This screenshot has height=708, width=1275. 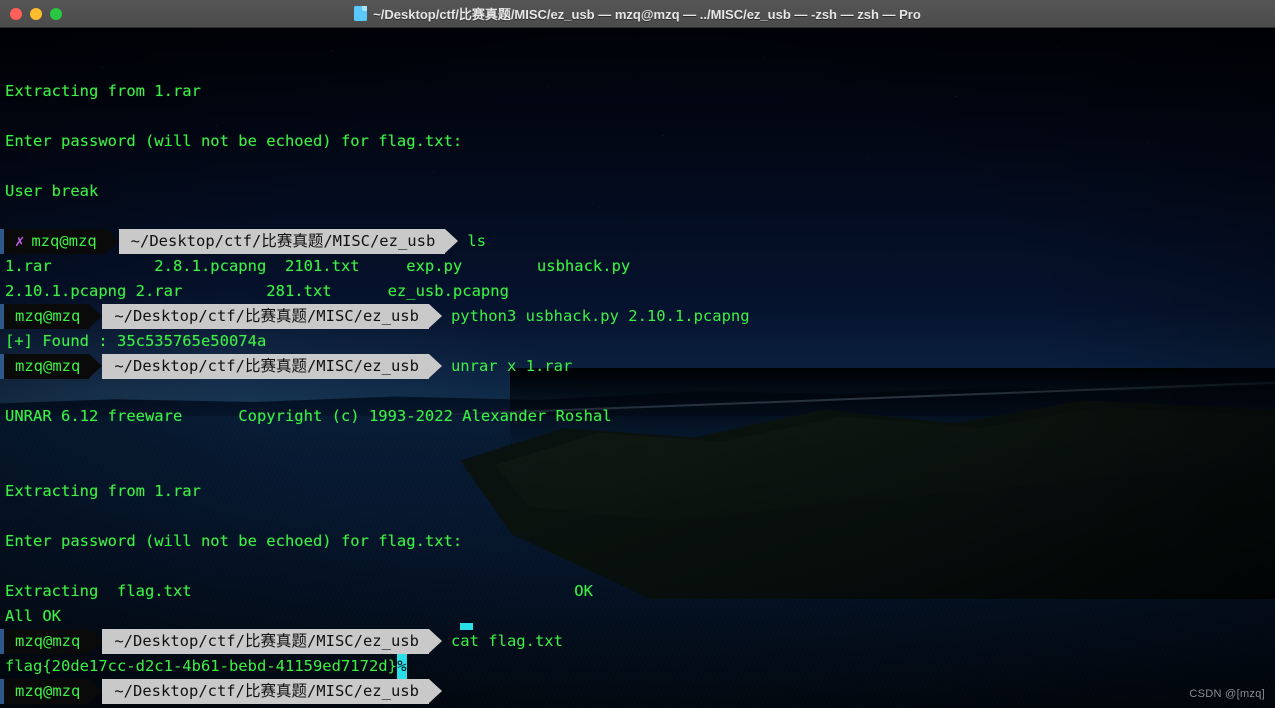 I want to click on watermark: CSDN @[mzq], so click(x=1227, y=694).